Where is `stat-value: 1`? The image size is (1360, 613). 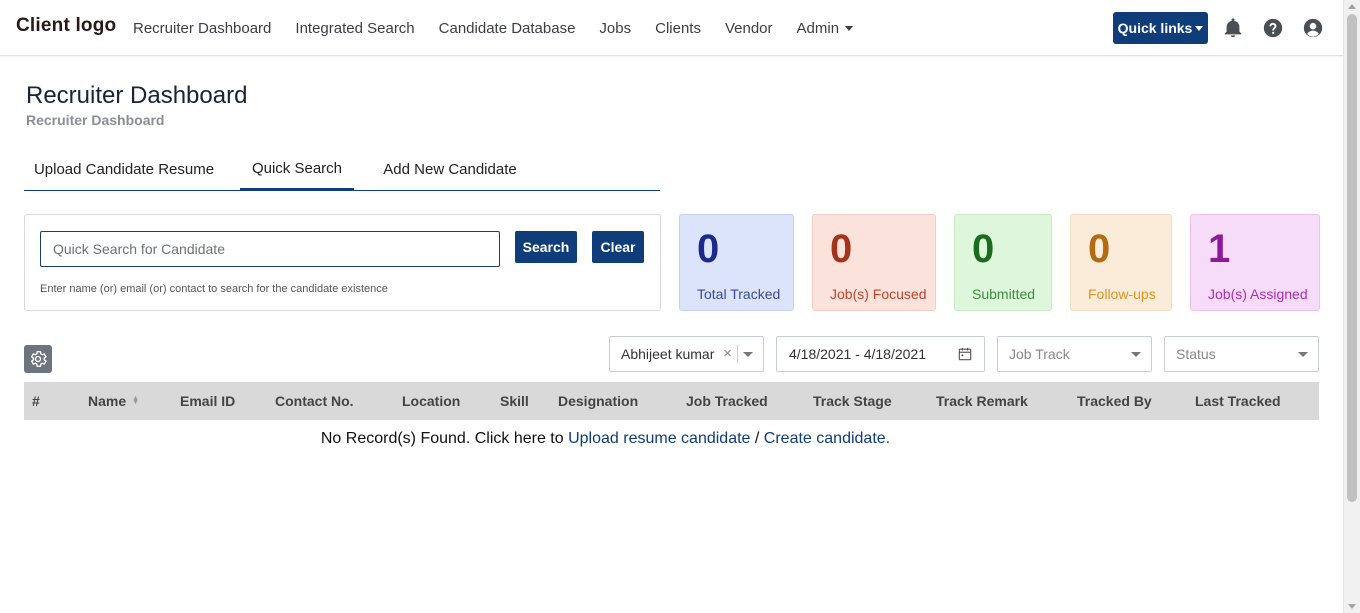 stat-value: 1 is located at coordinates (1219, 249).